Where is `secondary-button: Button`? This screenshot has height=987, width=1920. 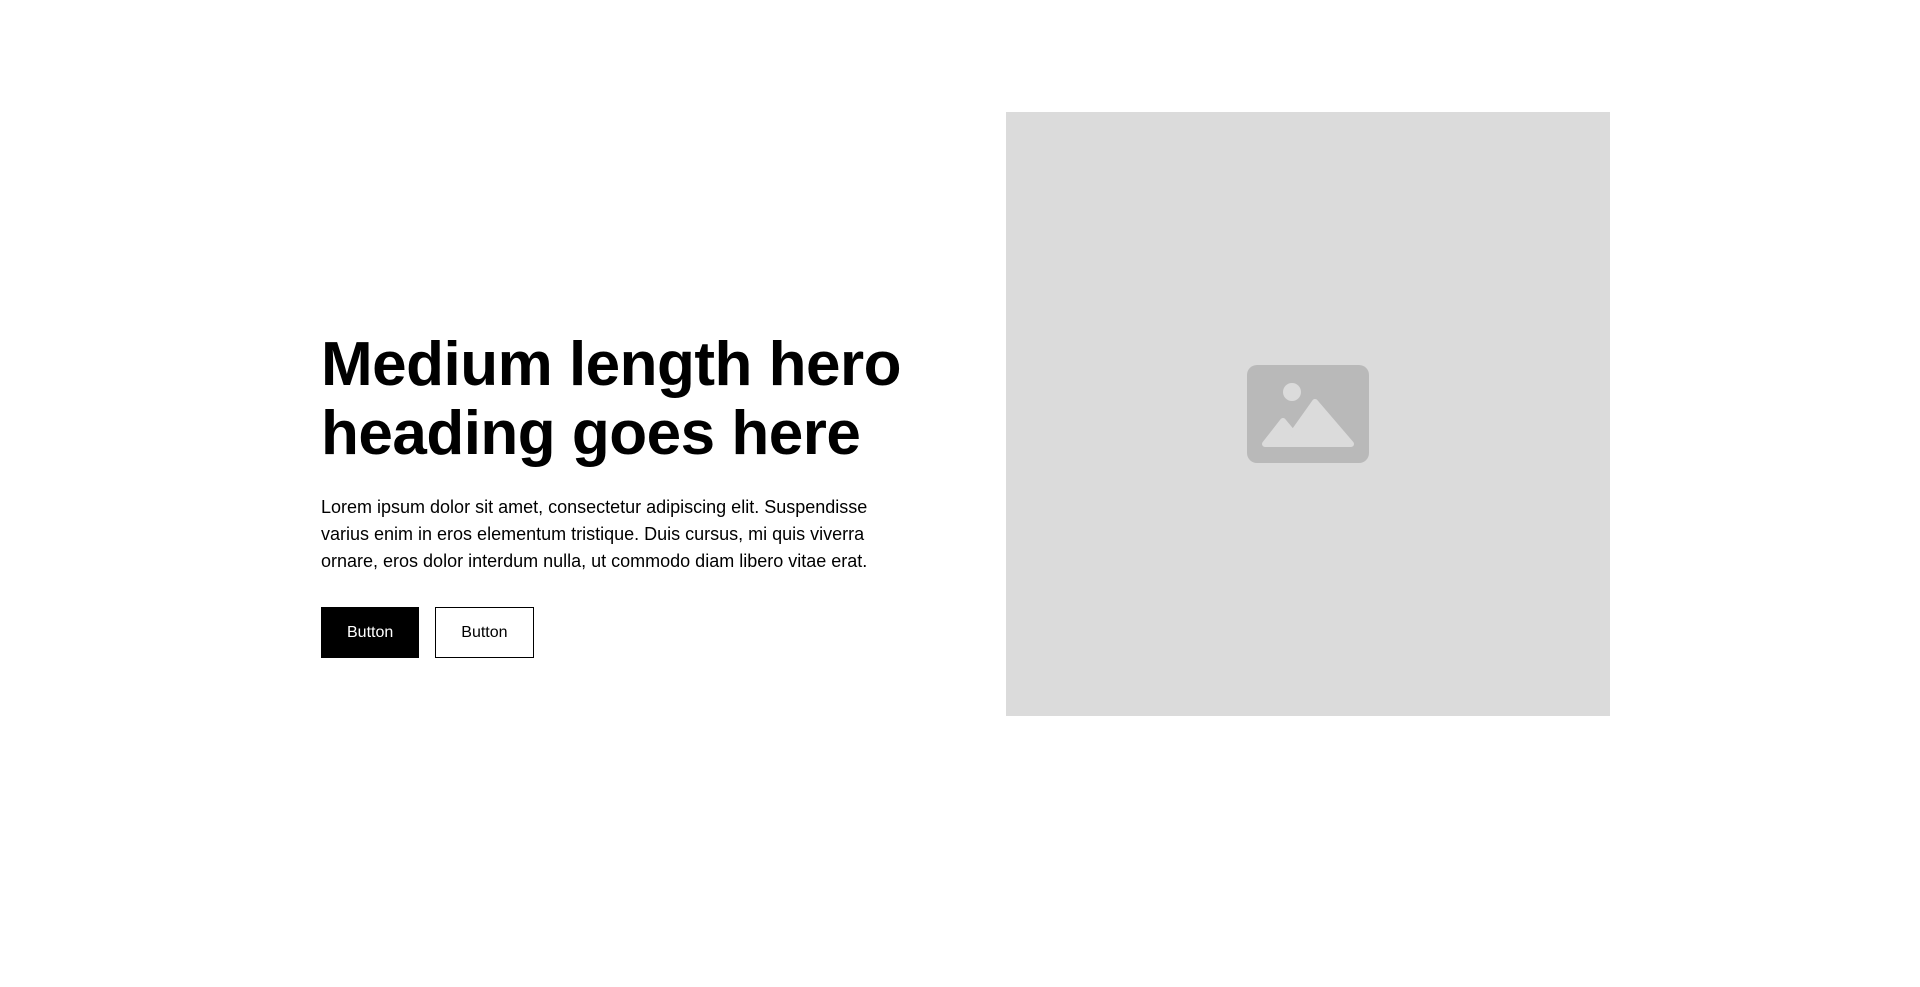 secondary-button: Button is located at coordinates (484, 632).